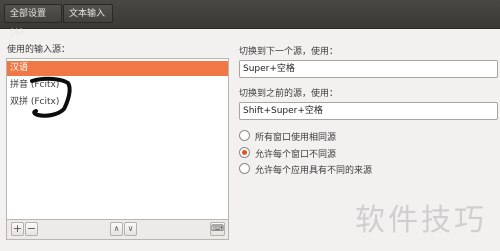  What do you see at coordinates (289, 94) in the screenshot?
I see `prev-source-label: 切换到之前的源，使用：` at bounding box center [289, 94].